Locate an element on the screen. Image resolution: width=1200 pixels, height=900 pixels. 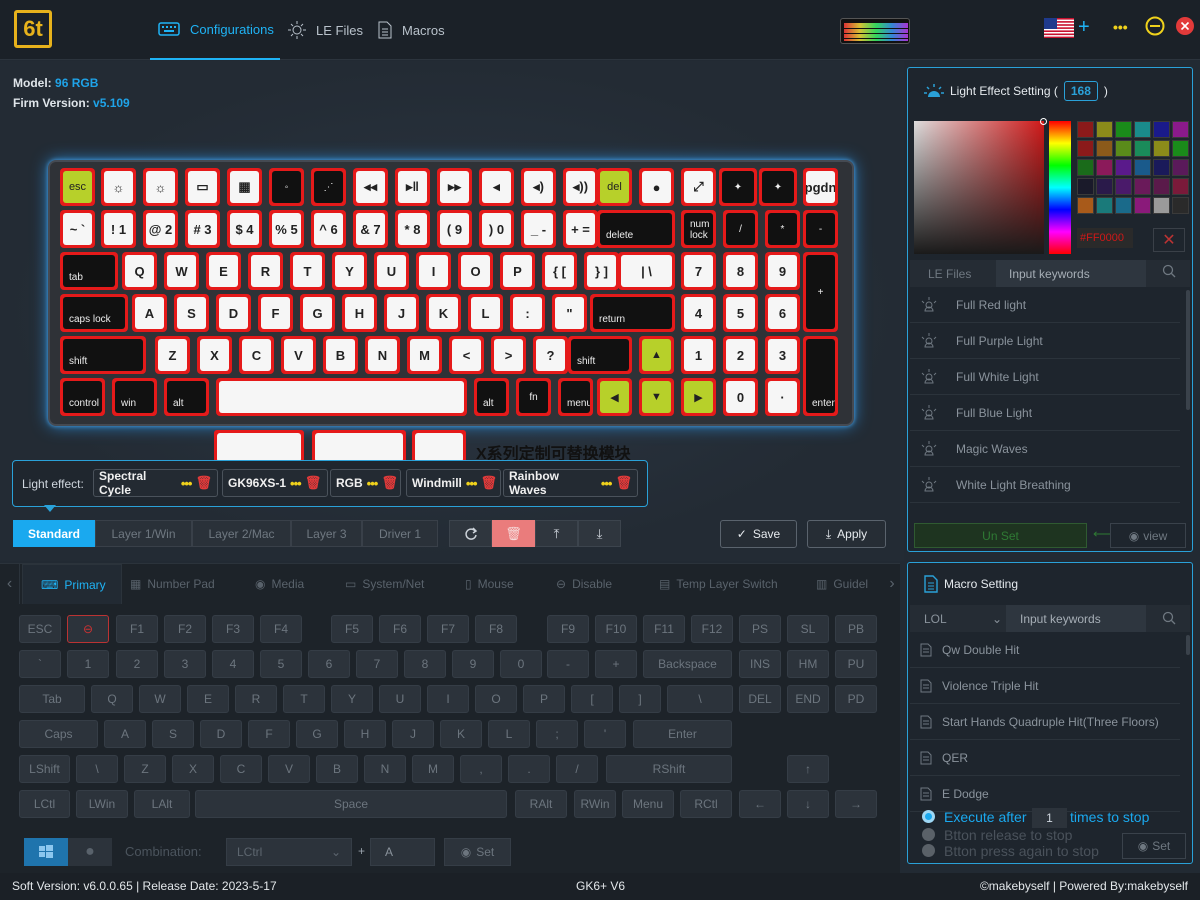
light-effect-item: Full White Light is located at coordinates (1045, 377).